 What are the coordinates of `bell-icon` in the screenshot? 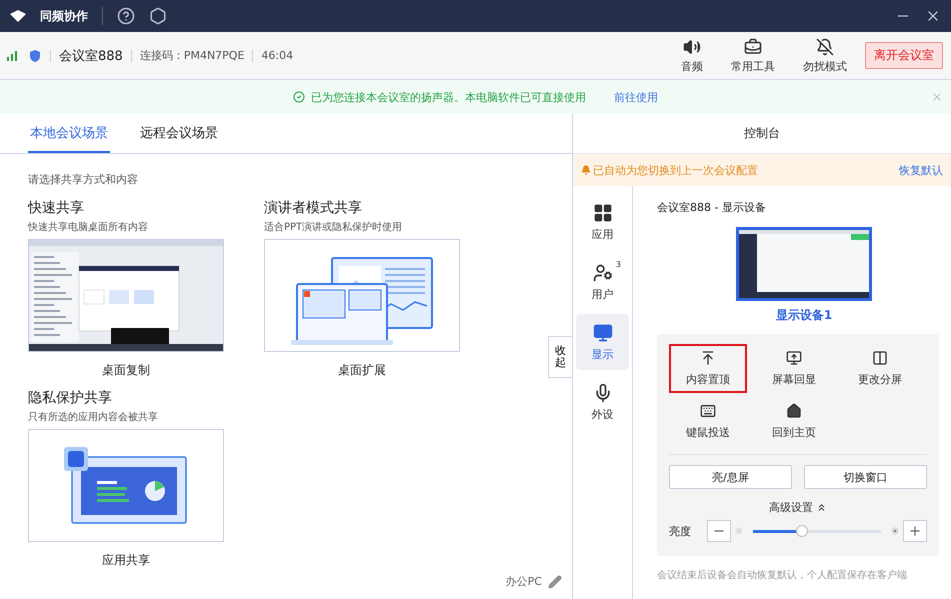 It's located at (586, 170).